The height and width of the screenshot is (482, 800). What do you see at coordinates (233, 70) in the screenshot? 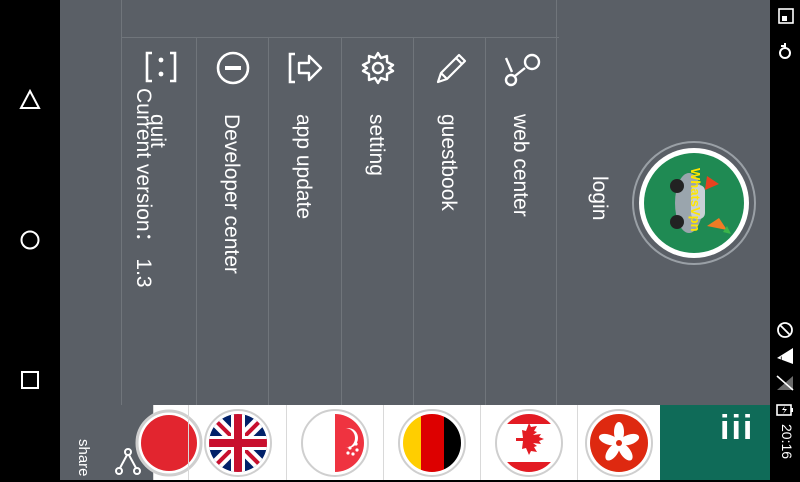
I see `minus-circle-icon` at bounding box center [233, 70].